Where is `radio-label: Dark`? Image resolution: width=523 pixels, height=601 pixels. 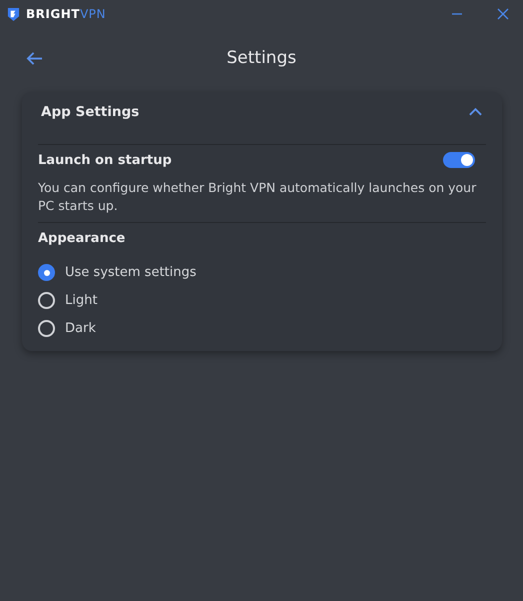 radio-label: Dark is located at coordinates (80, 328).